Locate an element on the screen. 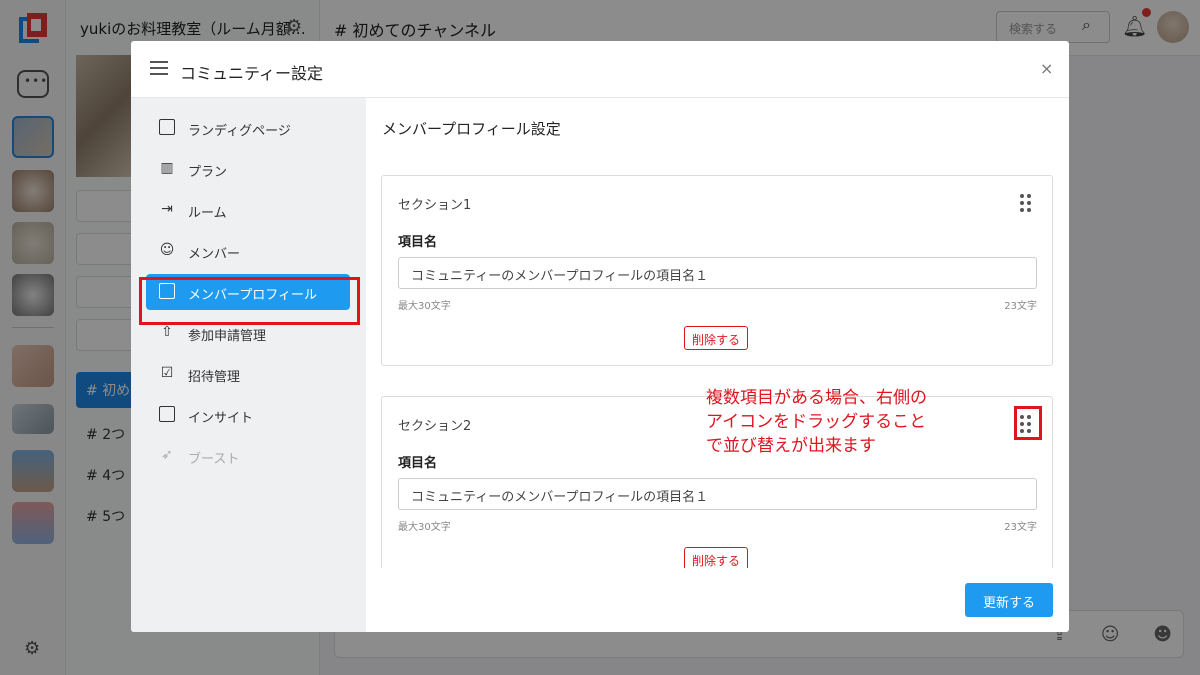  bar-chart-icon: ▥ is located at coordinates (167, 168).